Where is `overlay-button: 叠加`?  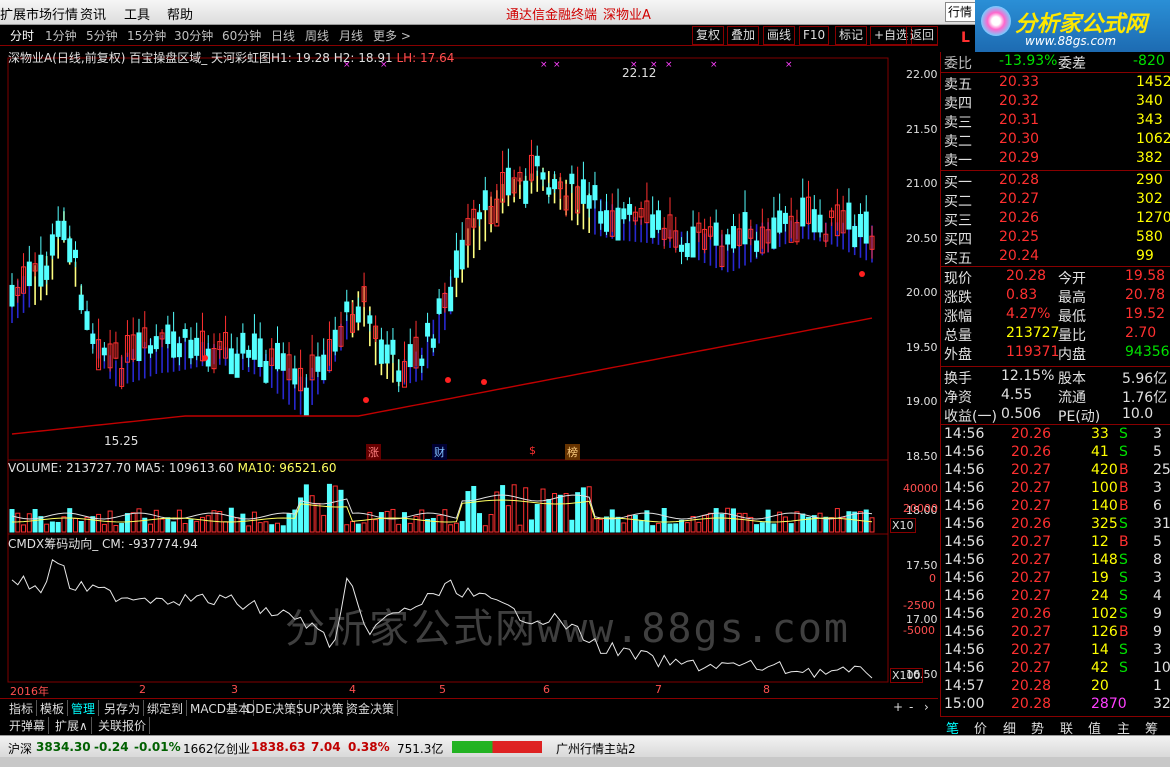 overlay-button: 叠加 is located at coordinates (743, 35).